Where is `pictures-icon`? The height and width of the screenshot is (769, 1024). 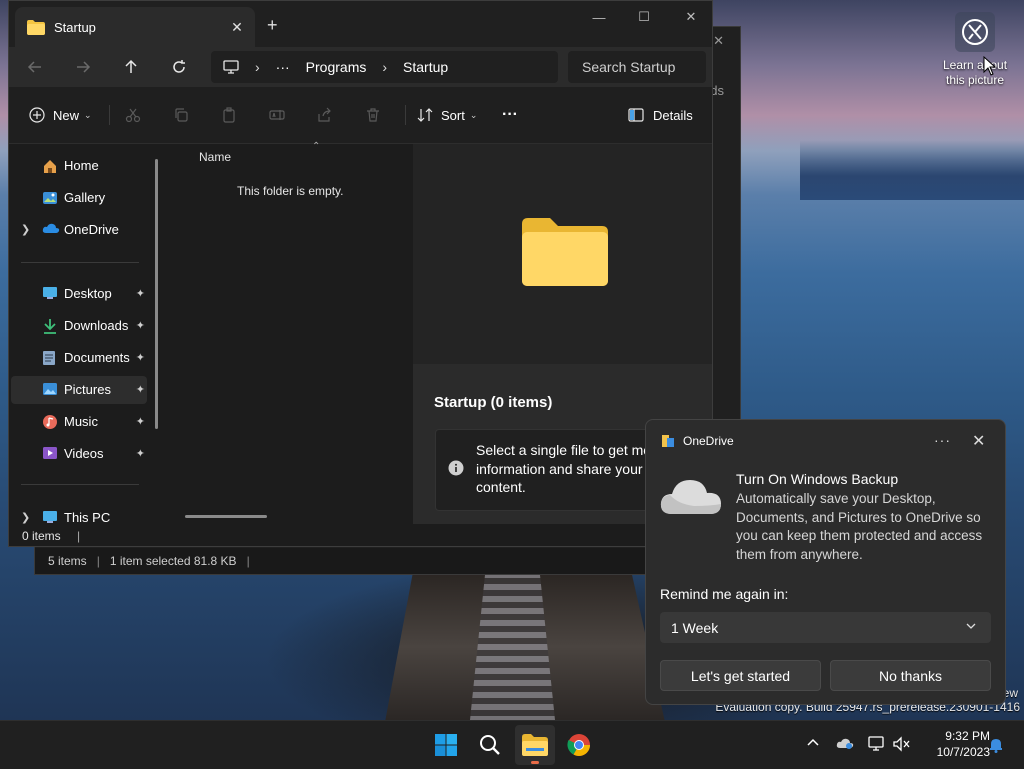
pictures-icon is located at coordinates (50, 389).